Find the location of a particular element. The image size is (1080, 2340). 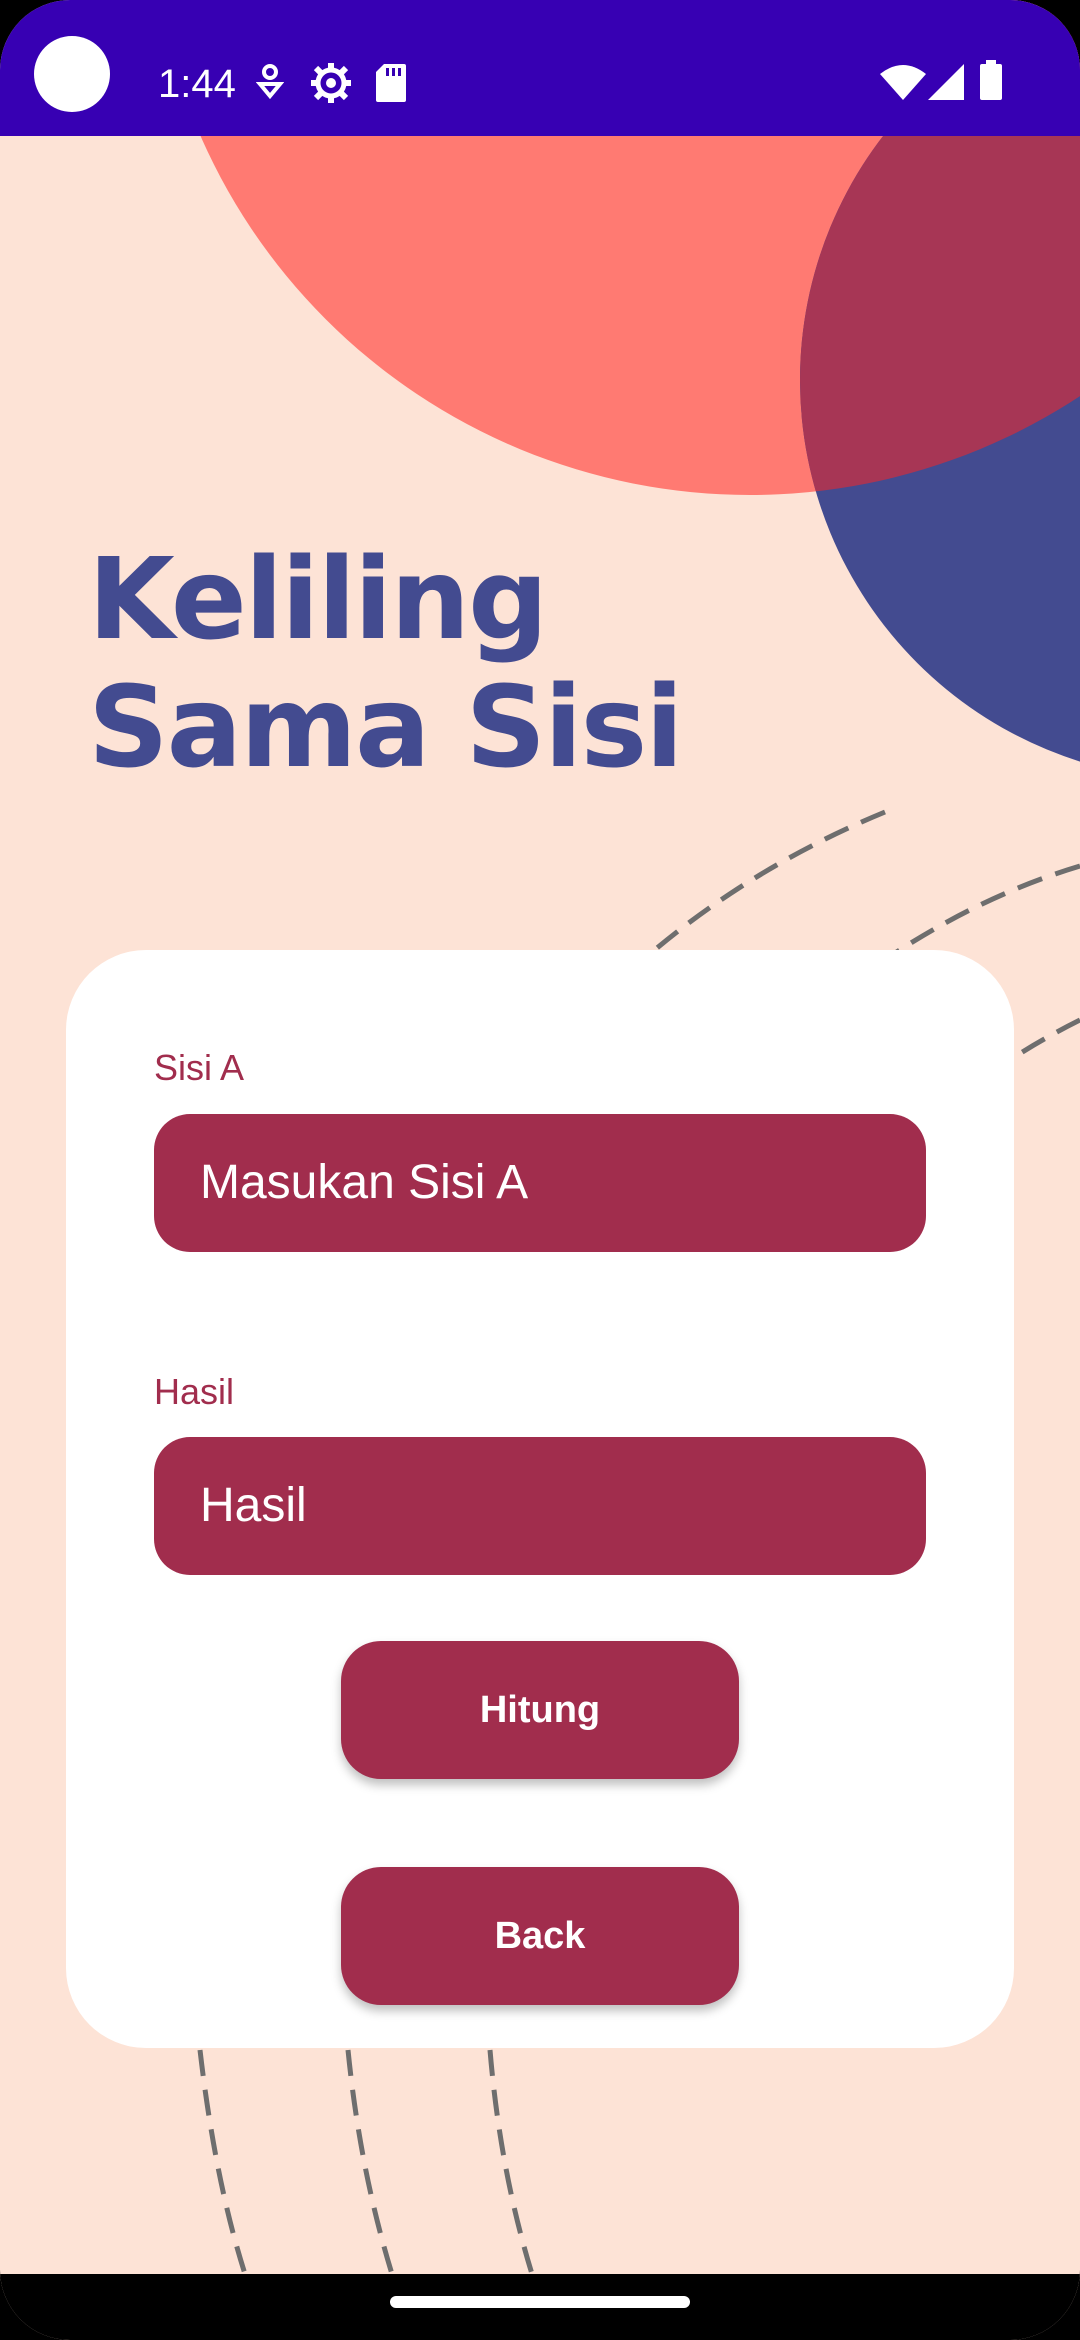

page-title: Keliling Sama Sisi is located at coordinates (386, 664).